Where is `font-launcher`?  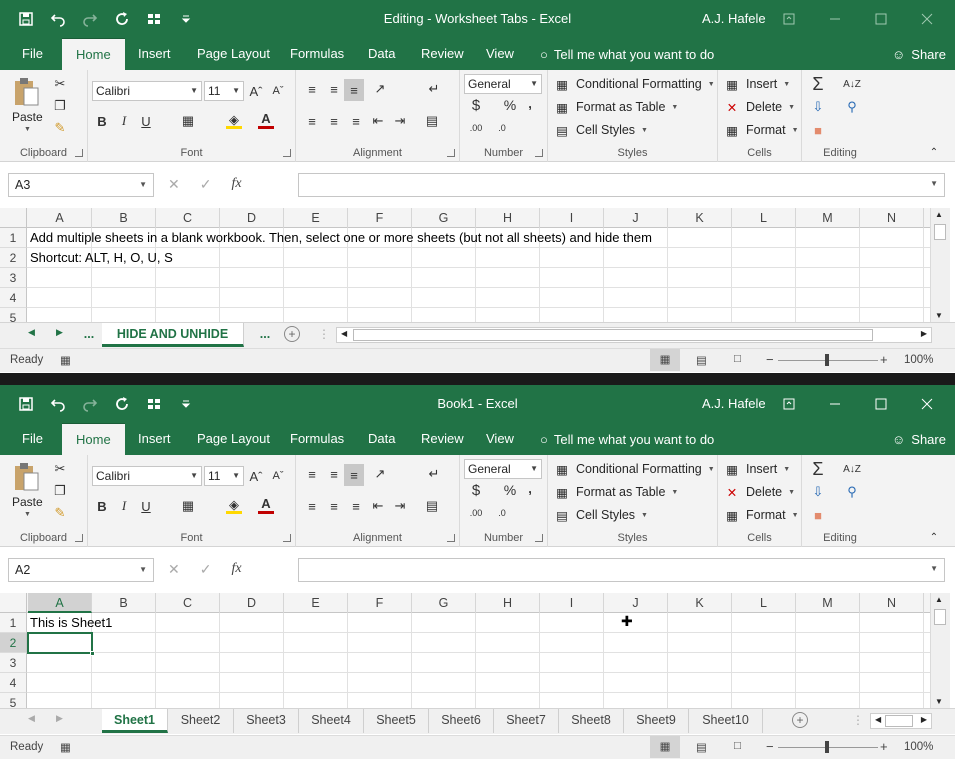
font-launcher is located at coordinates (287, 538).